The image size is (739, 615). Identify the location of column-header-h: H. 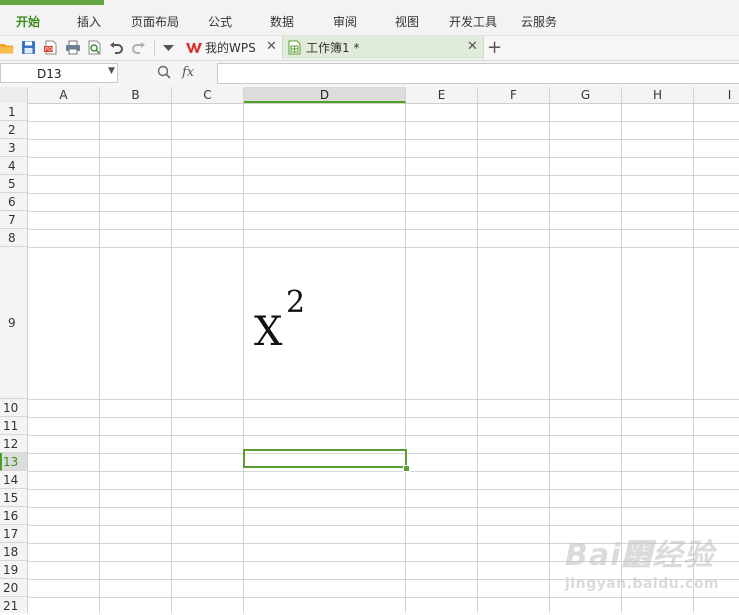
(658, 95).